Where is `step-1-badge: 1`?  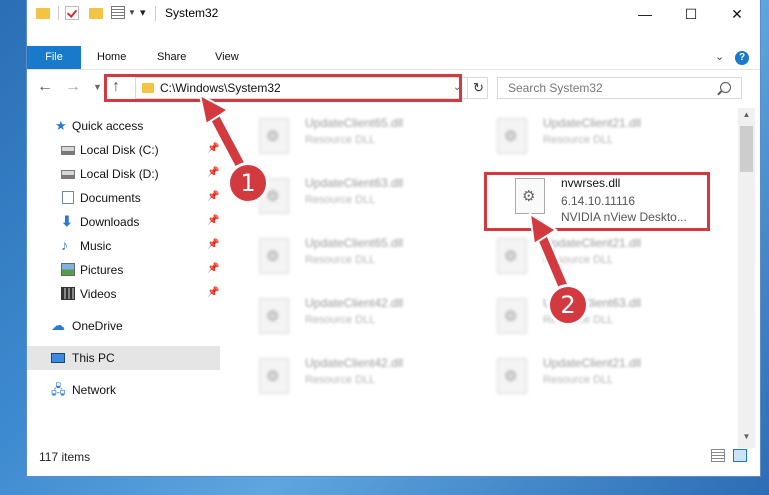 step-1-badge: 1 is located at coordinates (248, 183).